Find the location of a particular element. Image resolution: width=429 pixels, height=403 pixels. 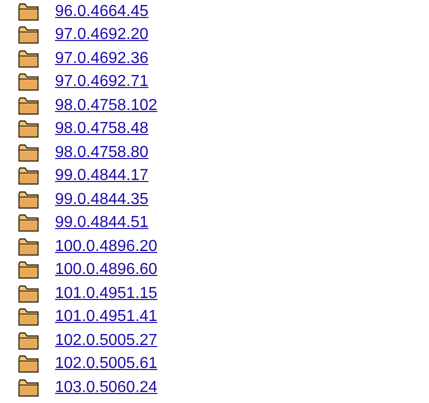

folder-link: 97.0.4692.71 is located at coordinates (101, 82).